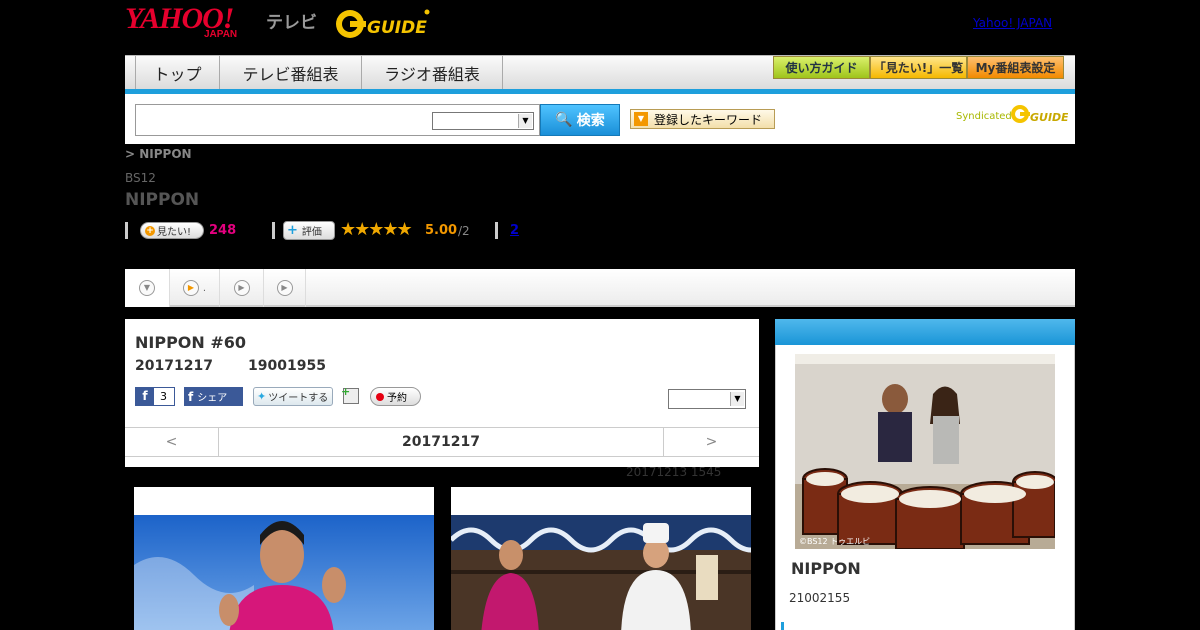 Image resolution: width=1200 pixels, height=630 pixels. I want to click on rate-button: + 評価, so click(309, 230).